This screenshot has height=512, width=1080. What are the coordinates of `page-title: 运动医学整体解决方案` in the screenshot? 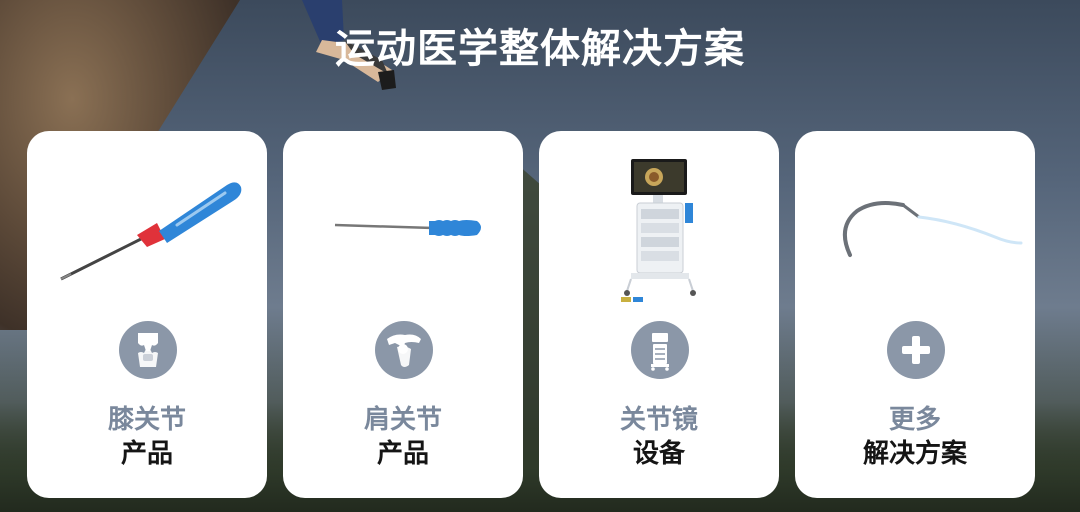 It's located at (540, 49).